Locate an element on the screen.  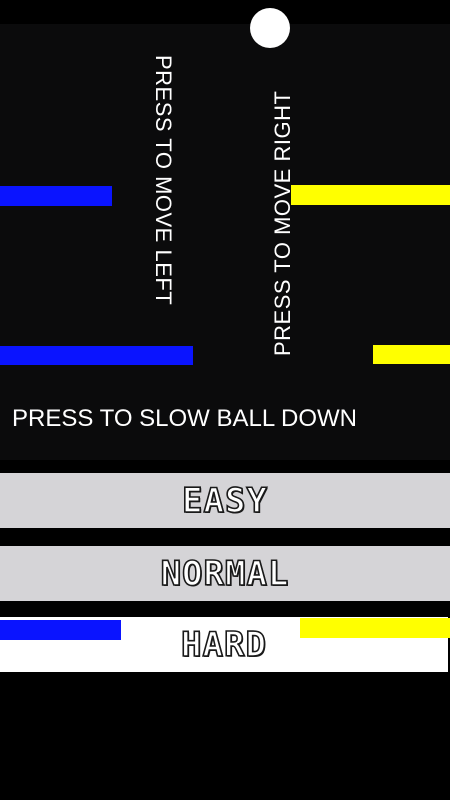
move-left-instruction: PRESS TO MOVE LEFT is located at coordinates (163, 180).